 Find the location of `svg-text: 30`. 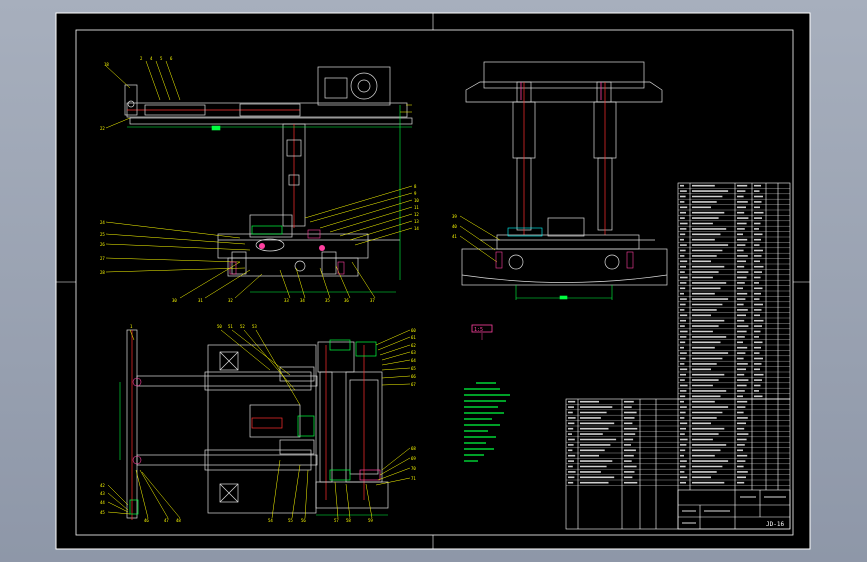

svg-text: 30 is located at coordinates (174, 300).